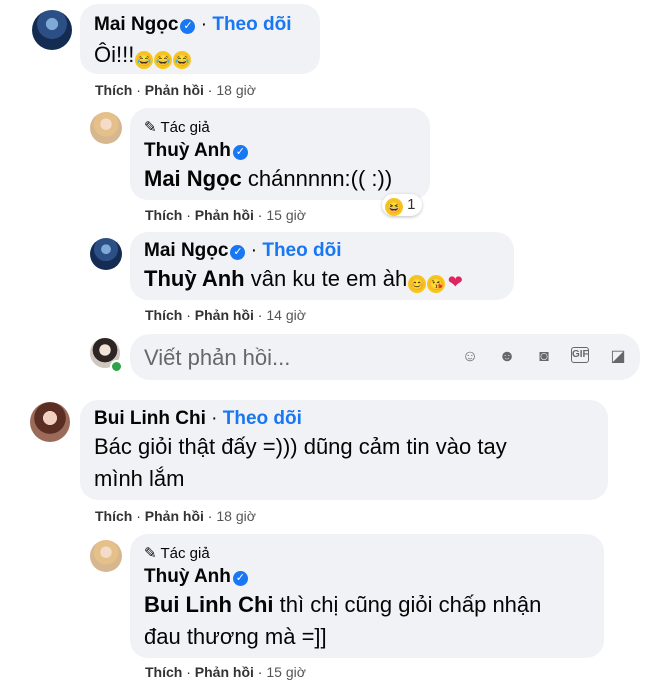 This screenshot has width=660, height=688. Describe the element at coordinates (544, 357) in the screenshot. I see `camera-icon: ◙` at that location.